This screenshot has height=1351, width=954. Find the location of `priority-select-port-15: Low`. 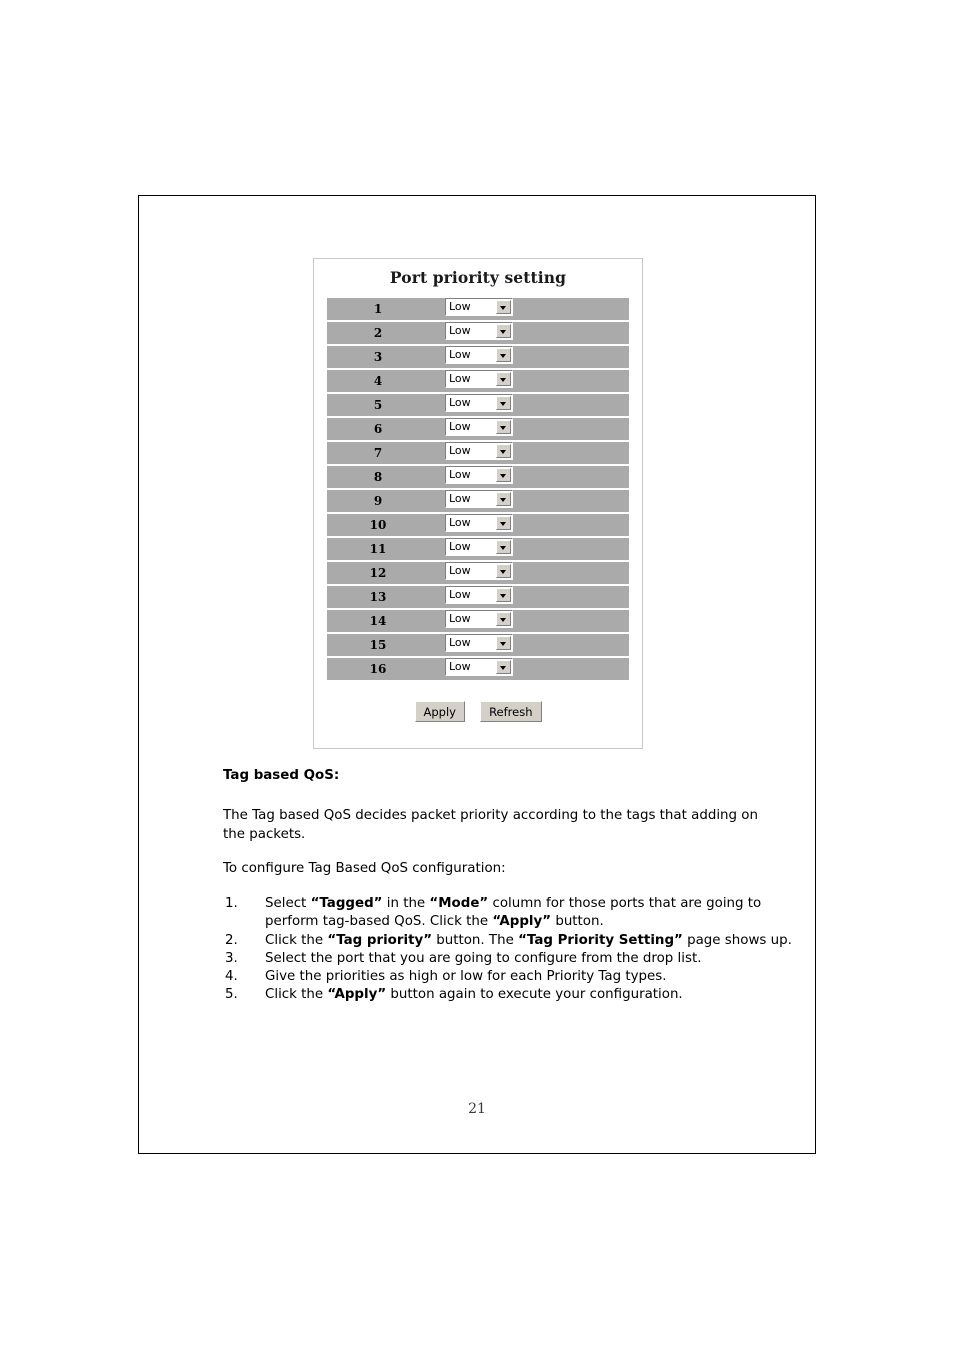

priority-select-port-15: Low is located at coordinates (479, 643).